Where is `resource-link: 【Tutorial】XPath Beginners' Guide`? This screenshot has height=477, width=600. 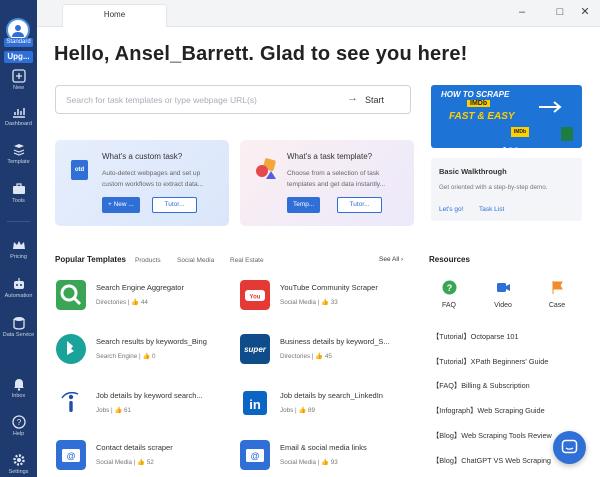 resource-link: 【Tutorial】XPath Beginners' Guide is located at coordinates (490, 362).